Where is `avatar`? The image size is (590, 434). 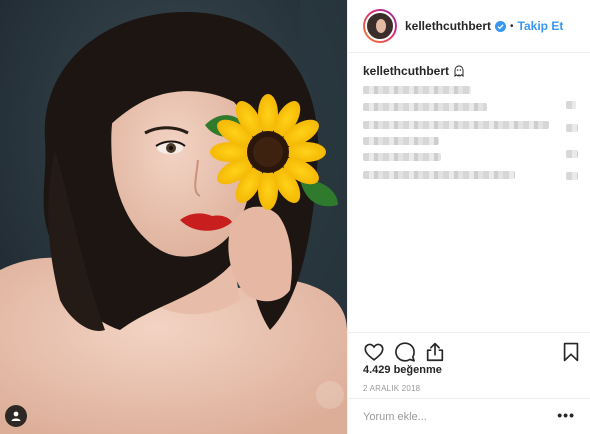 avatar is located at coordinates (380, 26).